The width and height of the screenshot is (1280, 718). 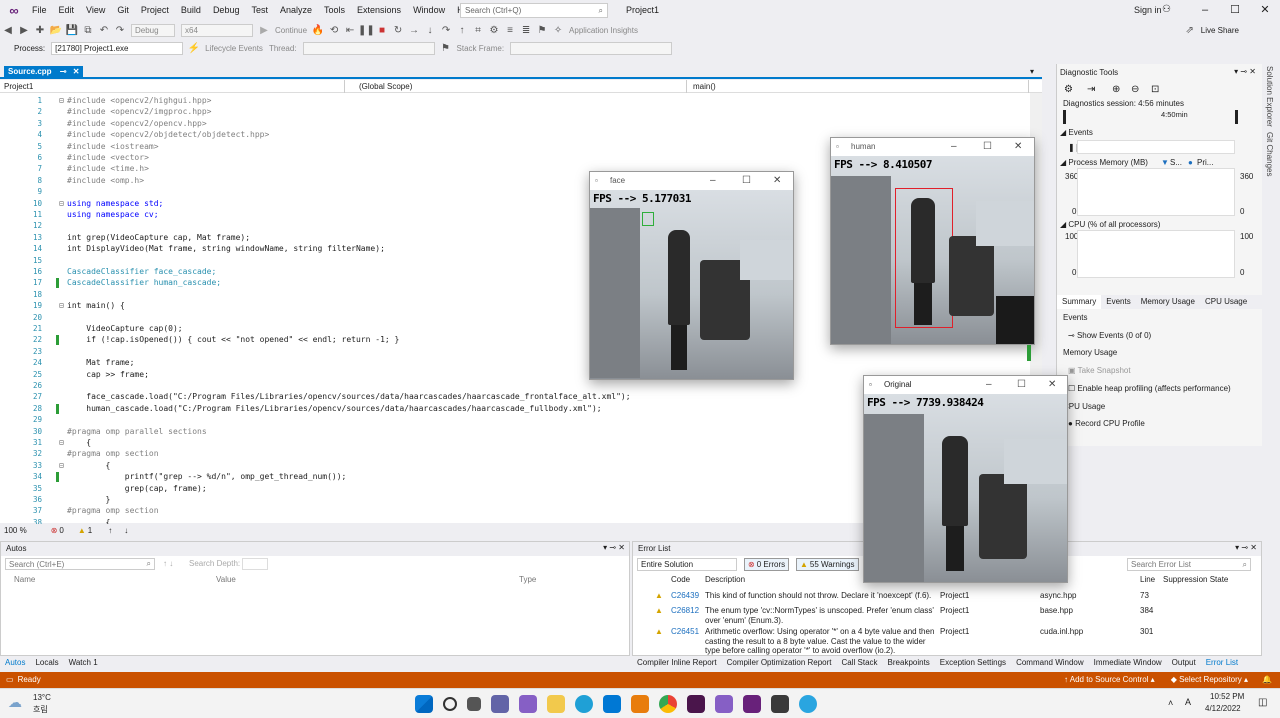 I want to click on continue-button: Continue, so click(x=291, y=30).